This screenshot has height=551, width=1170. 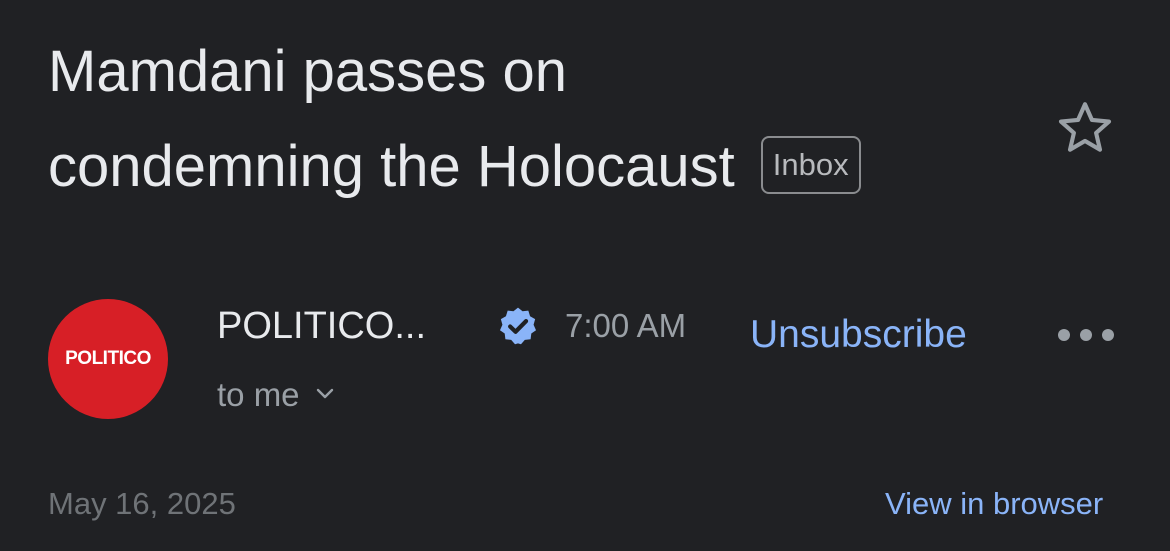 What do you see at coordinates (1085, 128) in the screenshot?
I see `star-icon` at bounding box center [1085, 128].